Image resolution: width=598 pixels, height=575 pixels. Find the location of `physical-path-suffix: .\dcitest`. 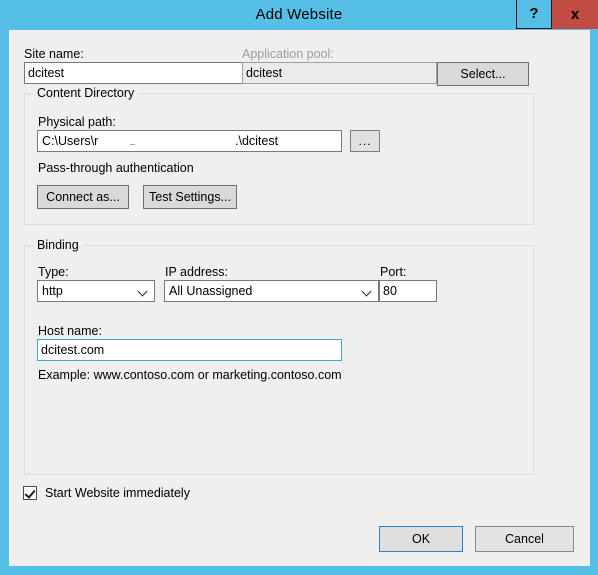

physical-path-suffix: .\dcitest is located at coordinates (257, 141).